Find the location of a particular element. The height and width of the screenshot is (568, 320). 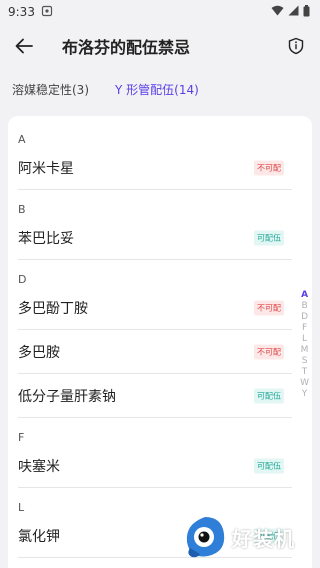

drug-name: 多巴酚丁胺 is located at coordinates (53, 309).